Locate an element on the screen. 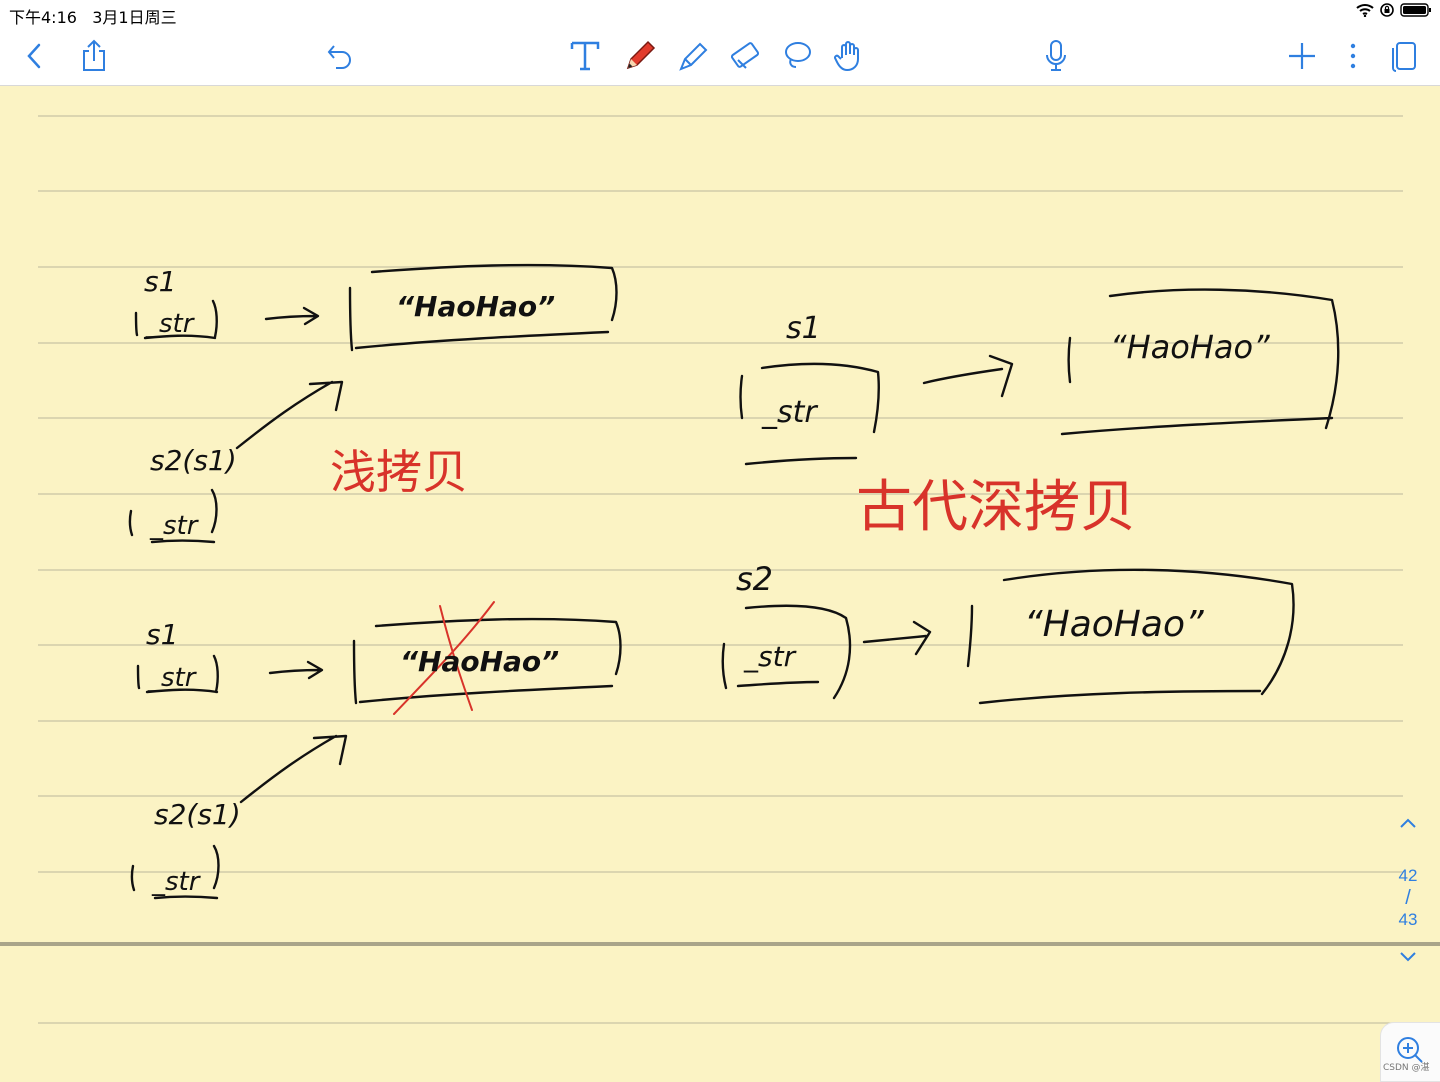 The width and height of the screenshot is (1440, 1082). undo-icon is located at coordinates (339, 57).